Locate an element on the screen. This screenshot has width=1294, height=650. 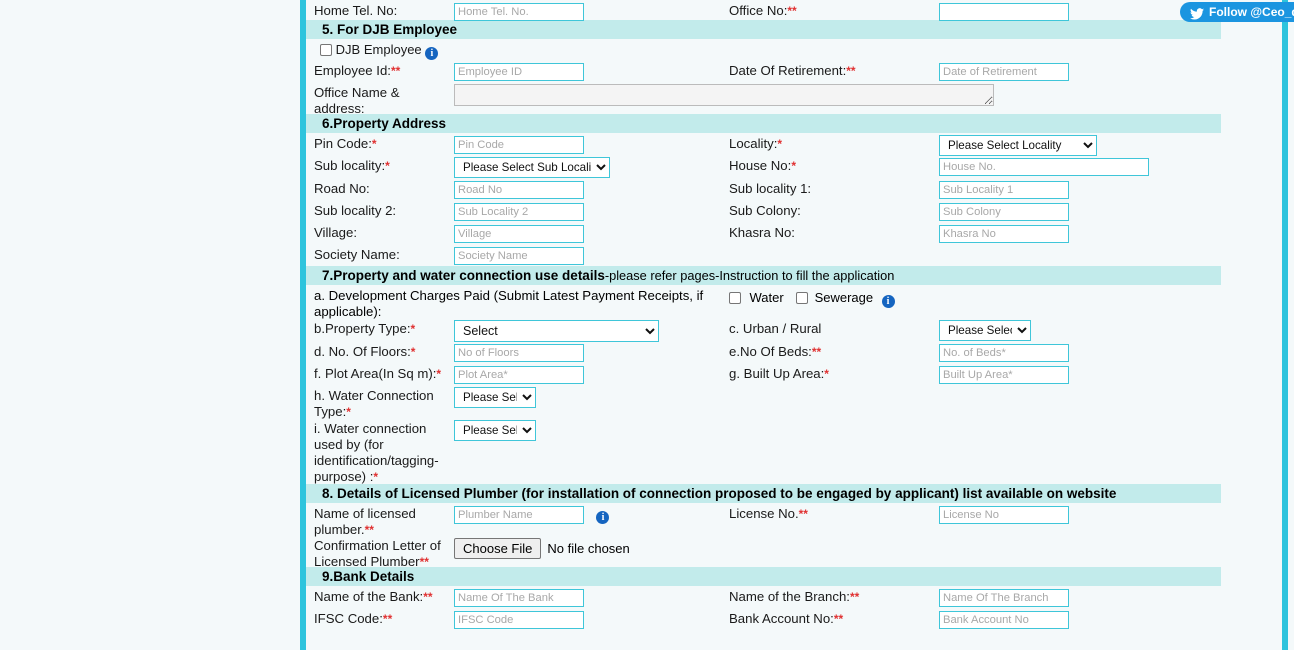
sub-locality1-label: Sub locality 1: is located at coordinates (834, 189).